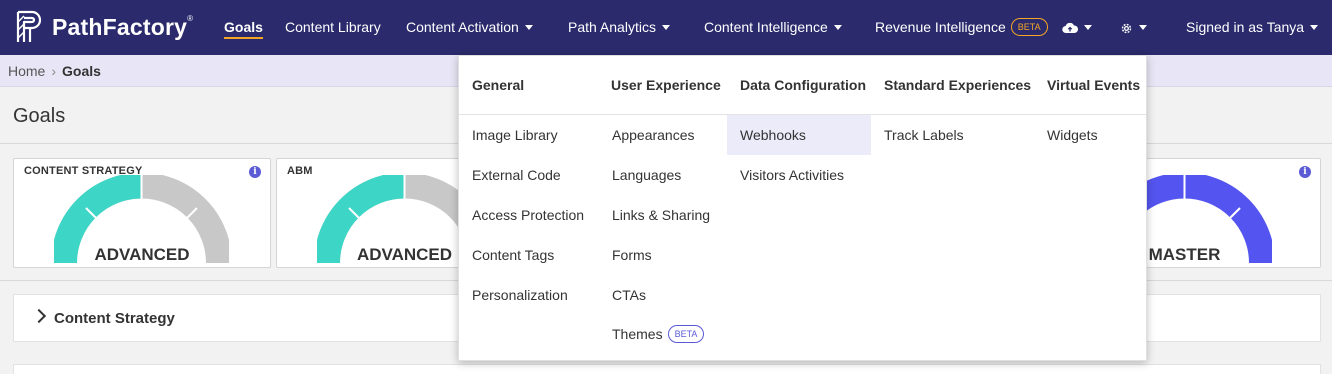 This screenshot has width=1332, height=374. What do you see at coordinates (663, 255) in the screenshot?
I see `menu-item-forms: Forms` at bounding box center [663, 255].